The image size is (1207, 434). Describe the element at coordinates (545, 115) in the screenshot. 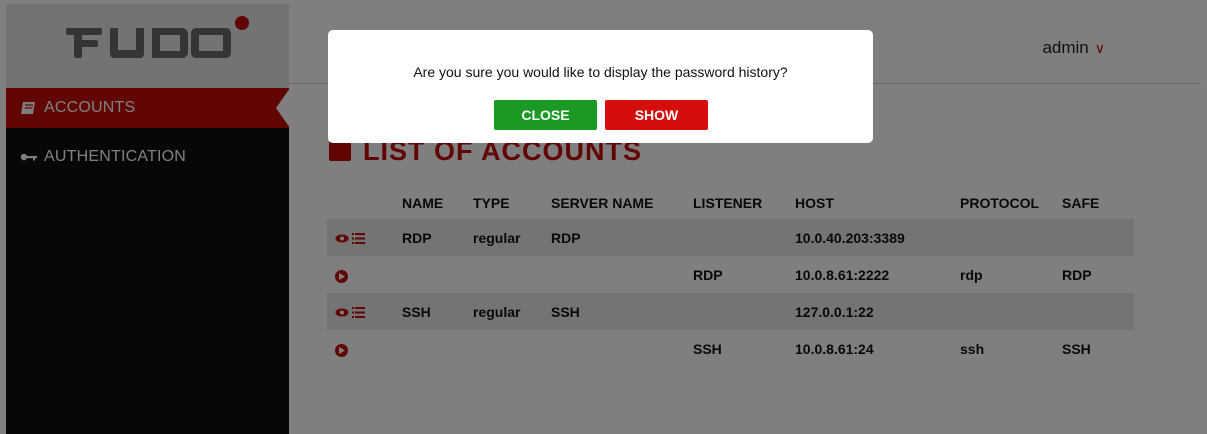

I see `close-button: CLOSE` at that location.